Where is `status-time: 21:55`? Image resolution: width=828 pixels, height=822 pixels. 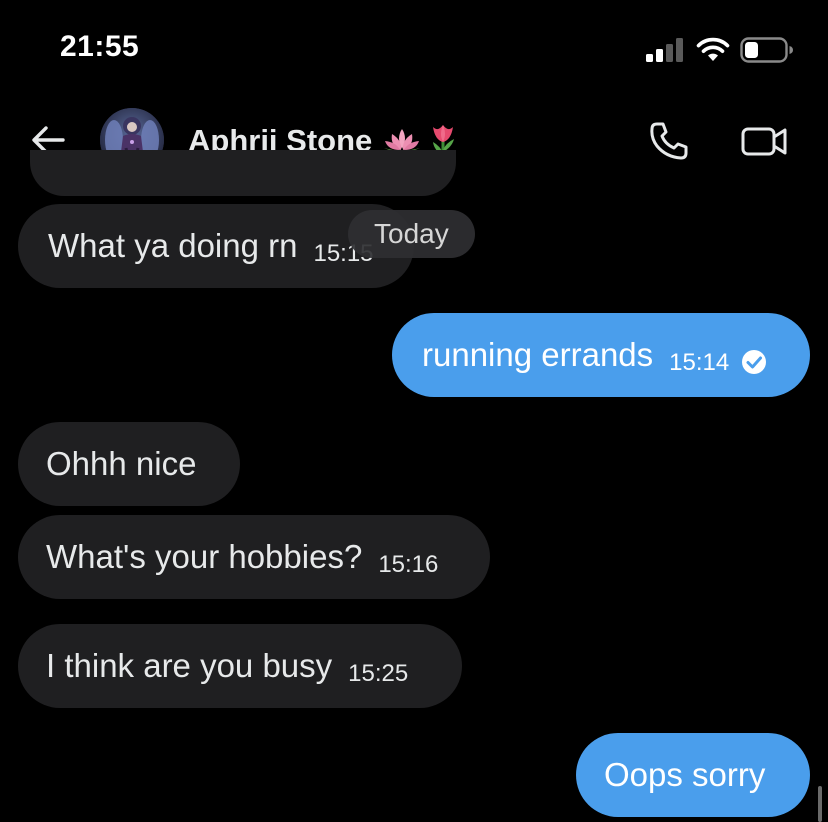
status-time: 21:55 is located at coordinates (100, 46).